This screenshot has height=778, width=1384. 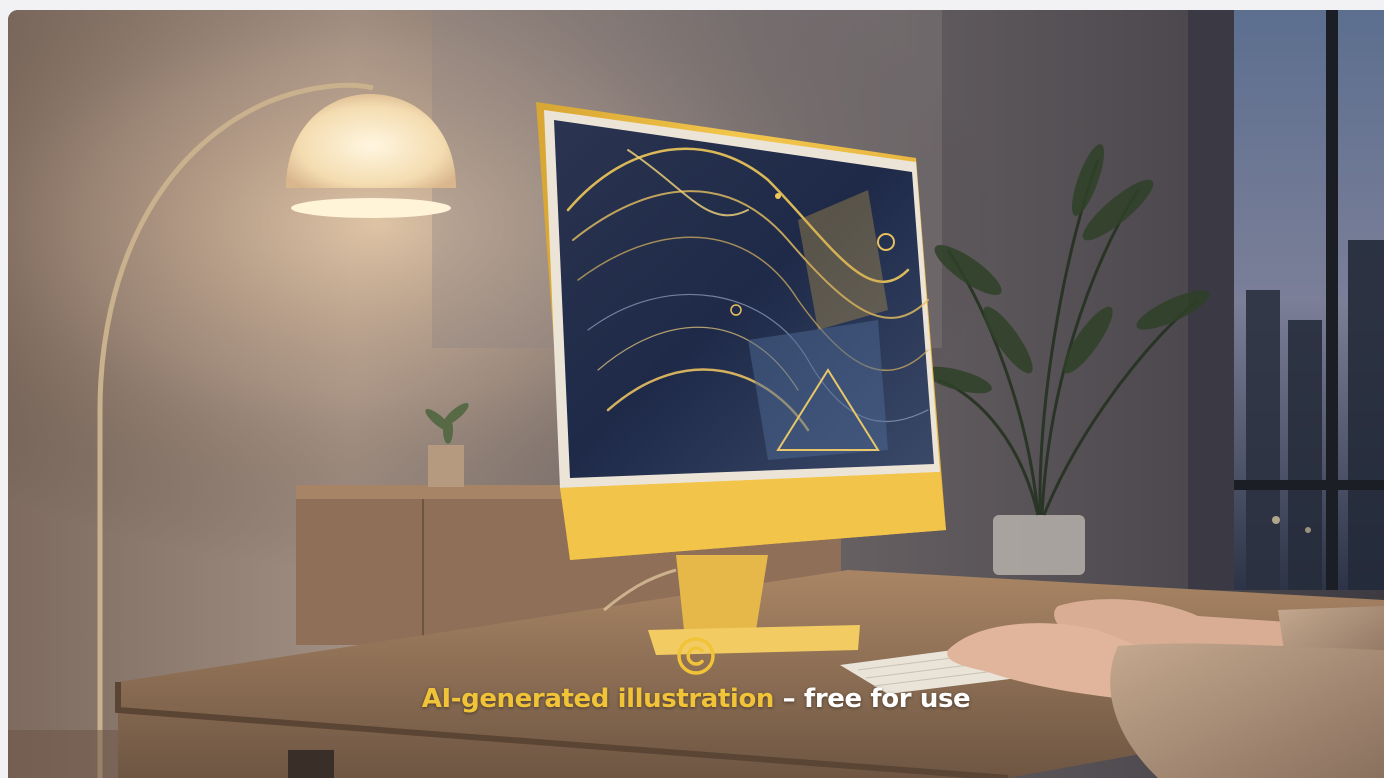 I want to click on caption-rest: – free for use, so click(x=872, y=699).